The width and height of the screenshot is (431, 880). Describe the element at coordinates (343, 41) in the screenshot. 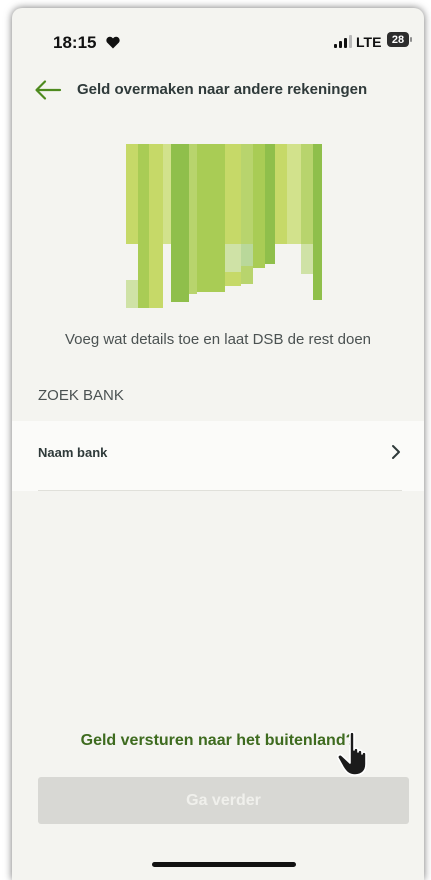

I see `signal-icon` at that location.